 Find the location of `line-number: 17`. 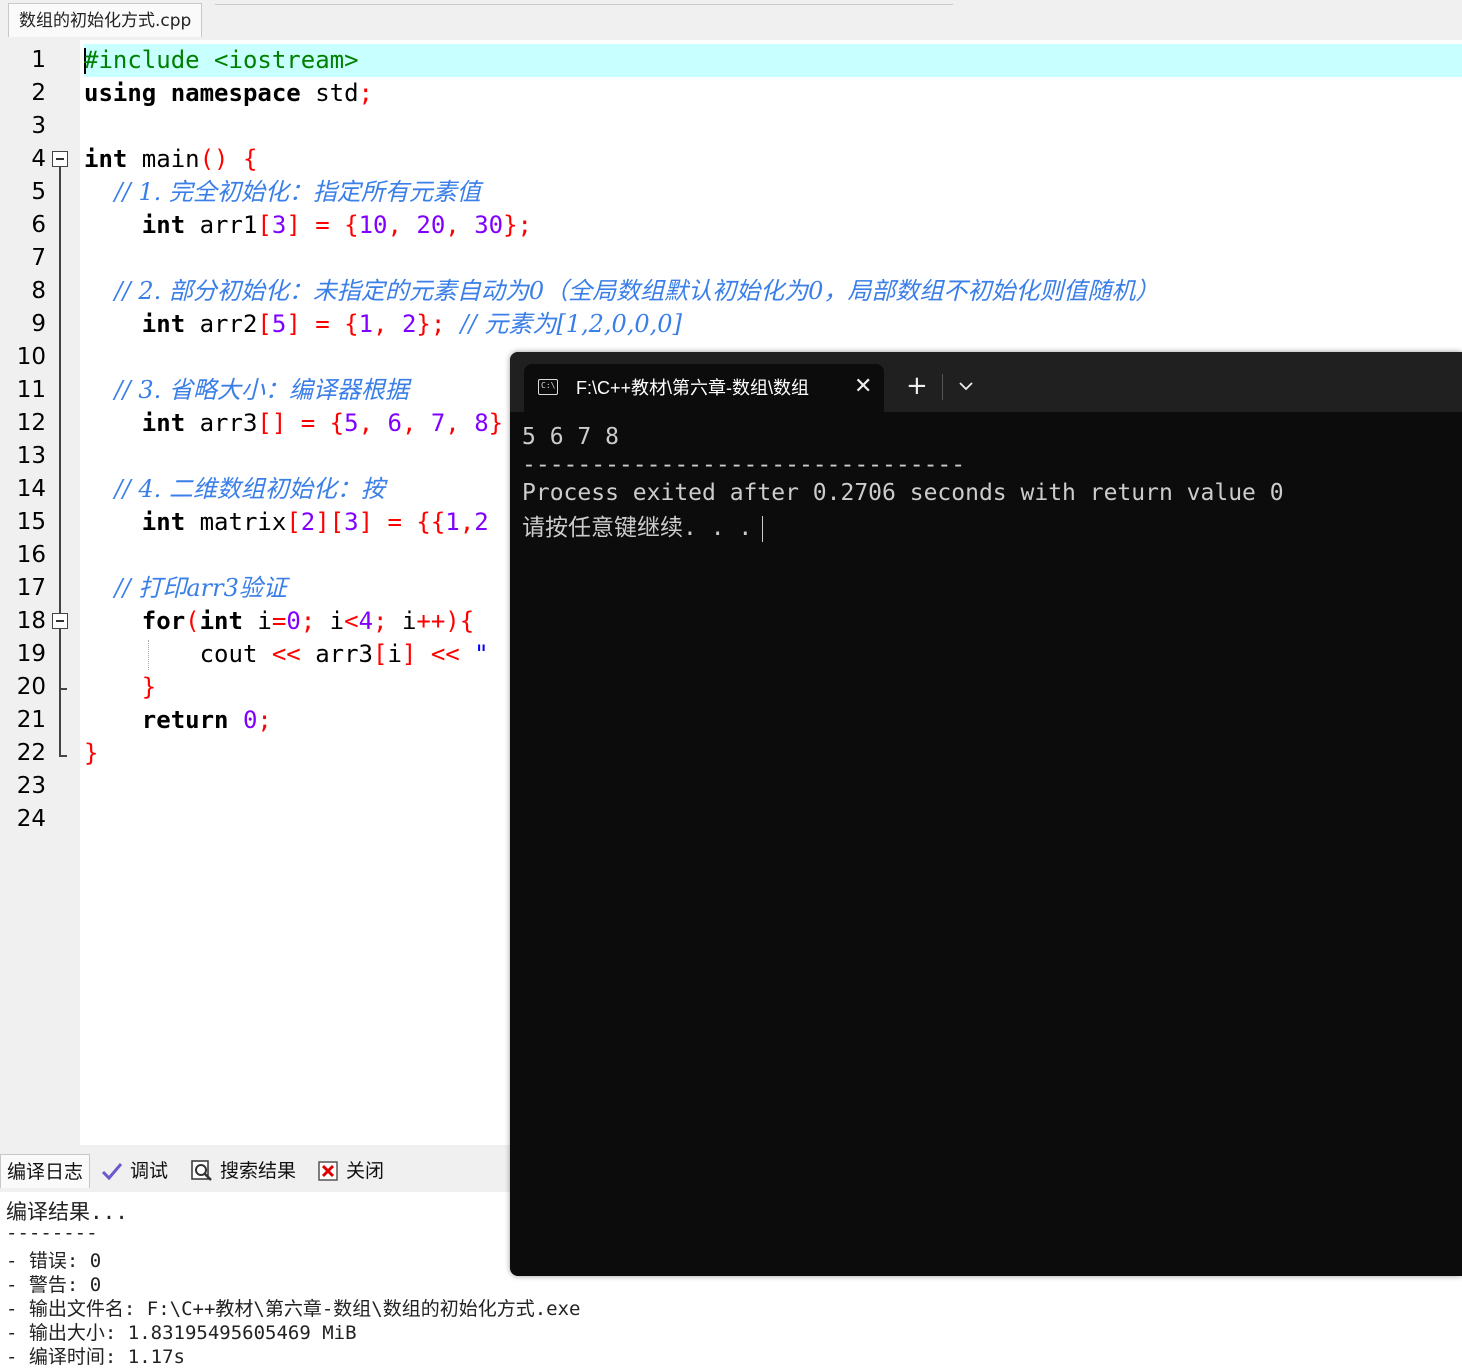

line-number: 17 is located at coordinates (31, 588).